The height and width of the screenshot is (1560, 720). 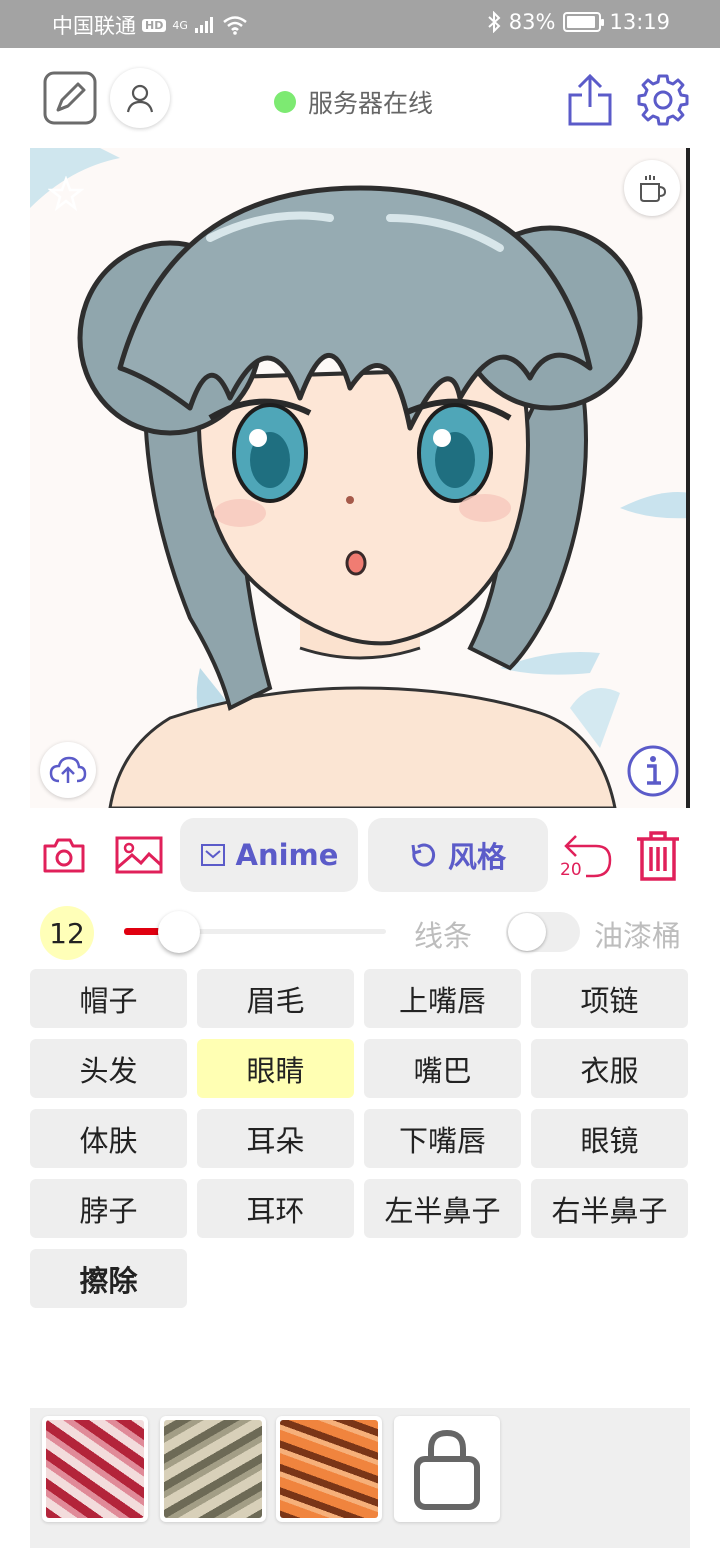 I want to click on undo-count: 20, so click(x=571, y=870).